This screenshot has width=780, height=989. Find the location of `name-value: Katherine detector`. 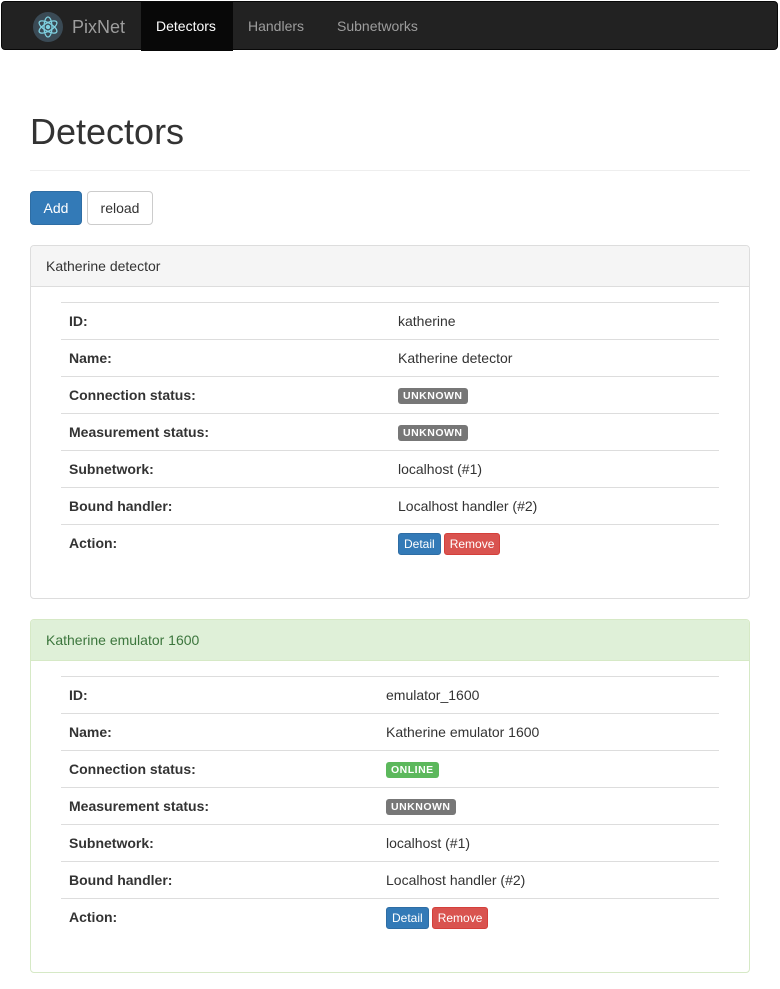

name-value: Katherine detector is located at coordinates (455, 358).